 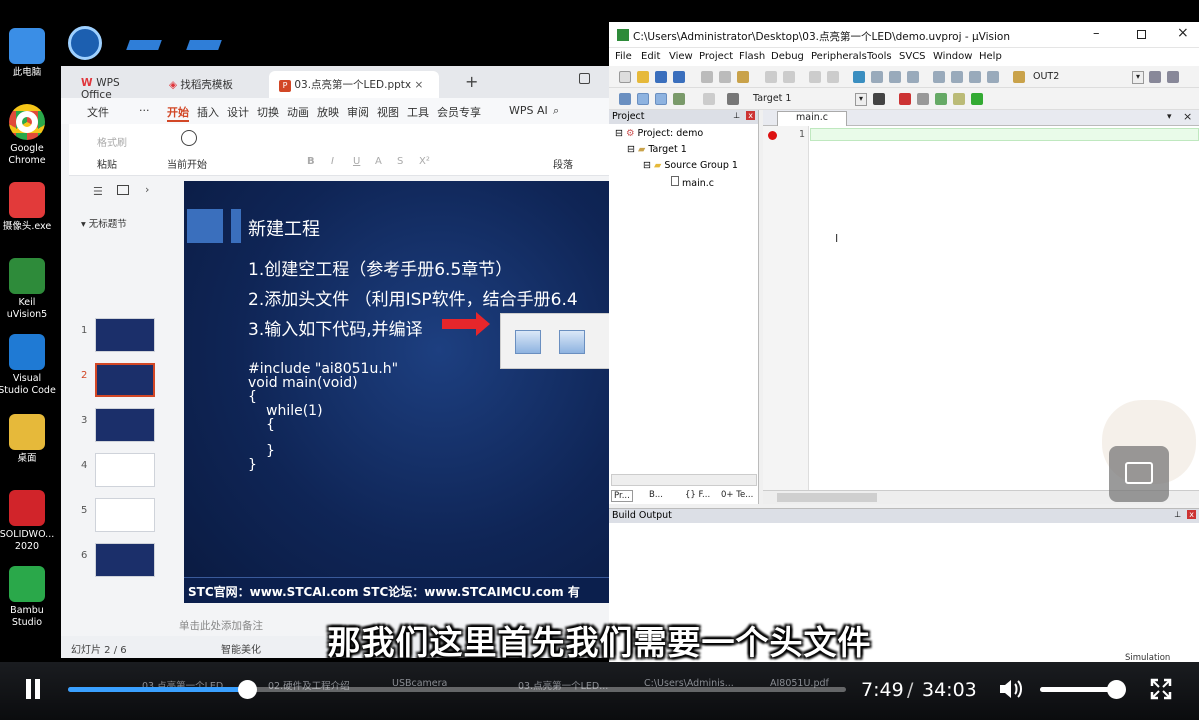 I want to click on menu-vip: 会员专享, so click(x=459, y=112).